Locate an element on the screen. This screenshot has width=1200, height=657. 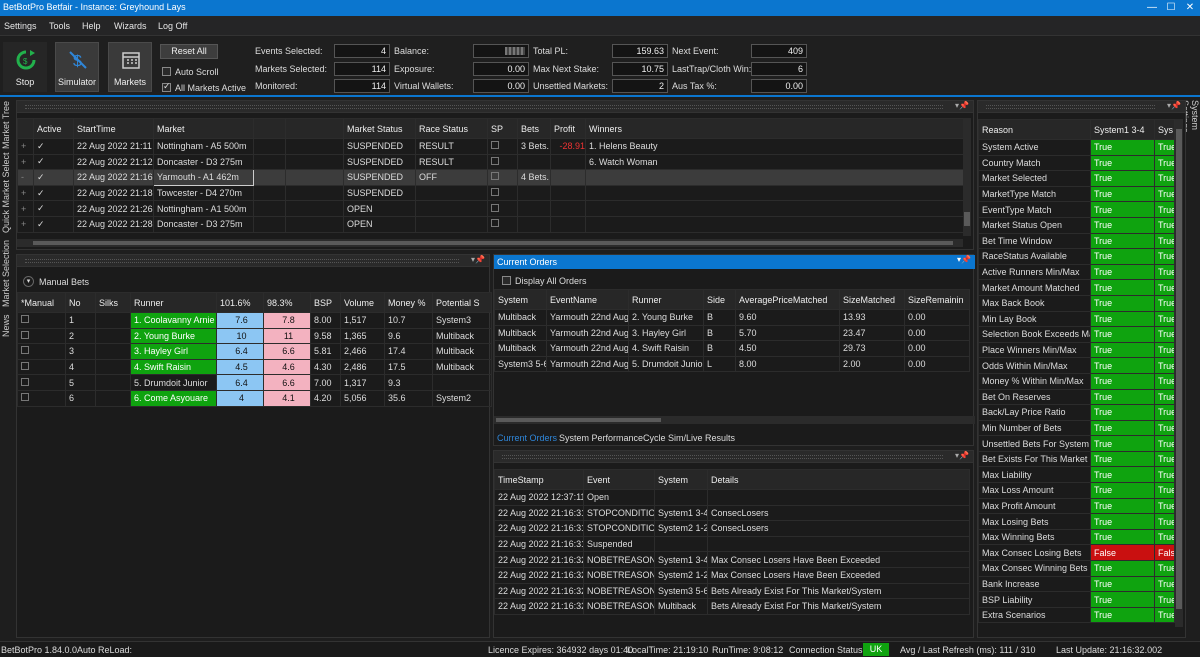
auto-scroll-checkbox is located at coordinates (166, 71).